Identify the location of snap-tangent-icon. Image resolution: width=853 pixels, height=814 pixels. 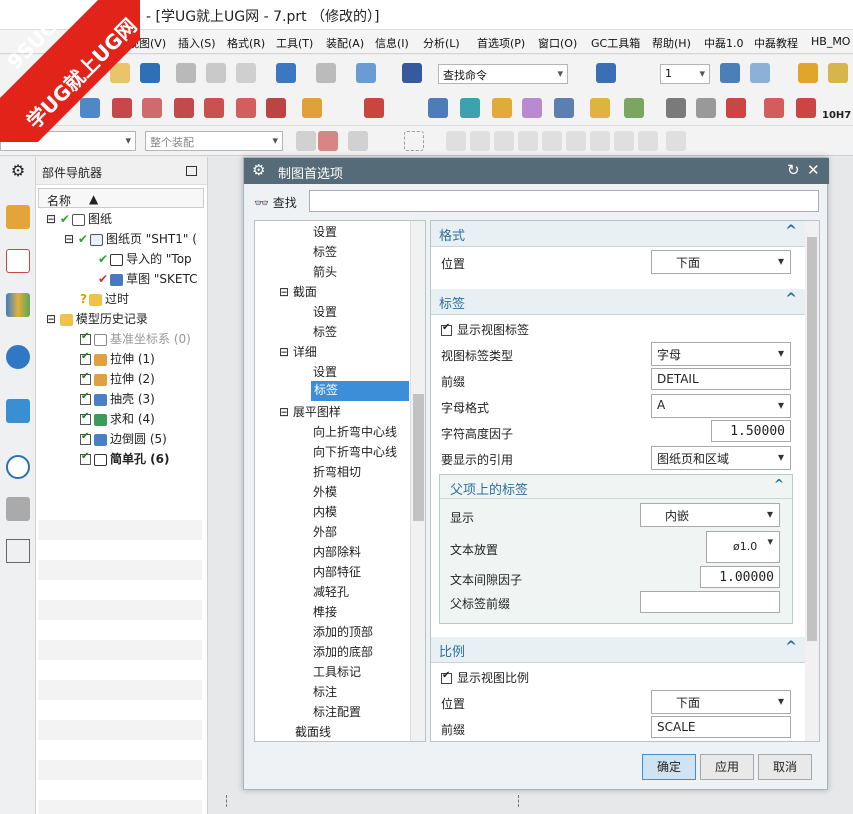
(648, 141).